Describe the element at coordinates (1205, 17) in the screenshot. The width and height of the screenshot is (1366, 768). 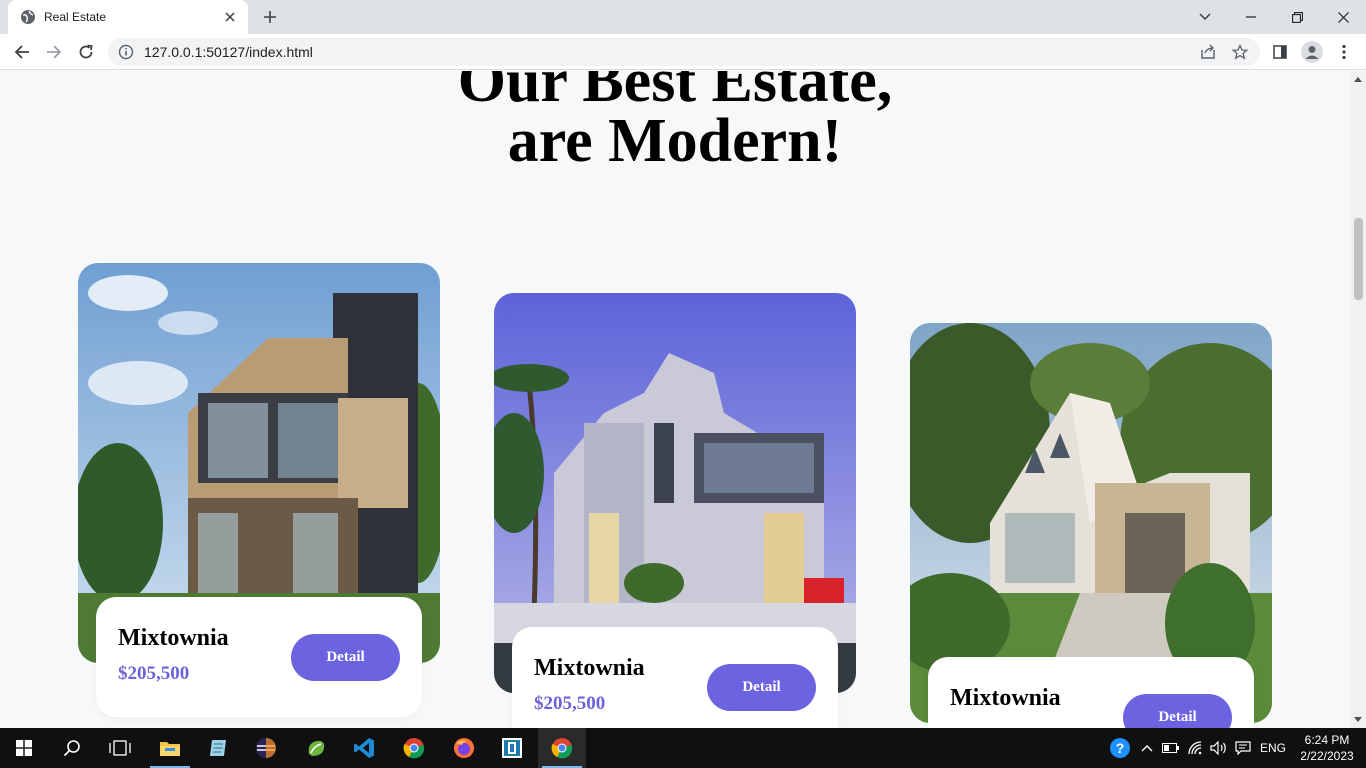
I see `tab-search-icon` at that location.